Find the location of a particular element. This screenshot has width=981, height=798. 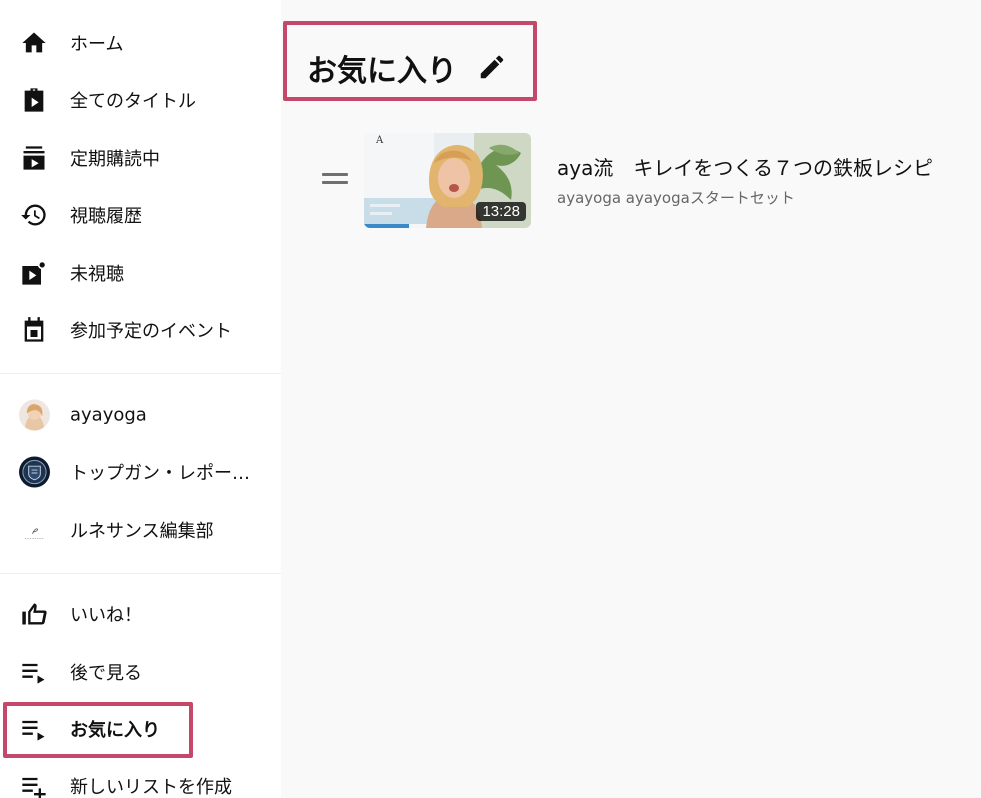

sidebar-item-watch-later: 後で見る is located at coordinates (140, 672).